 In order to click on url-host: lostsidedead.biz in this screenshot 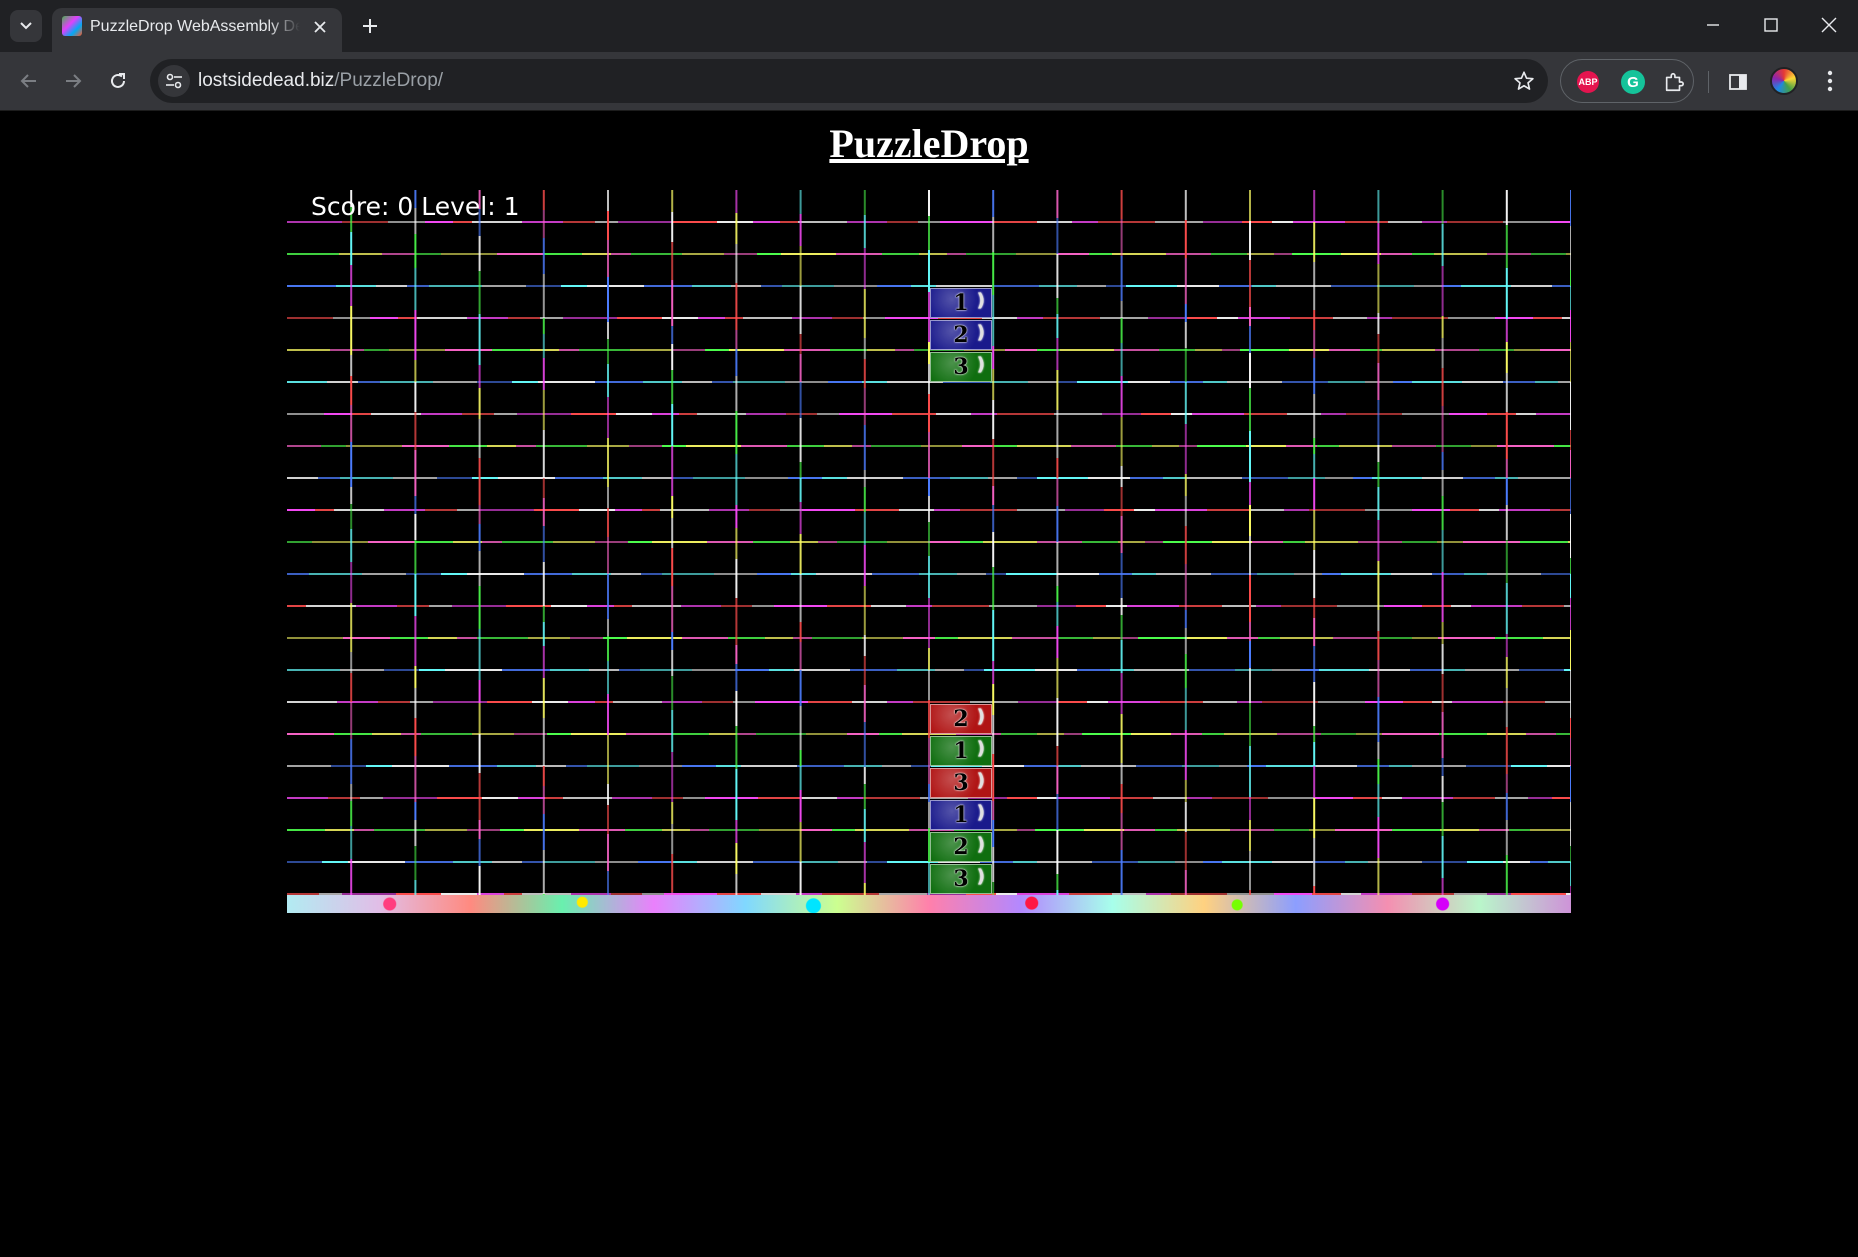, I will do `click(266, 80)`.